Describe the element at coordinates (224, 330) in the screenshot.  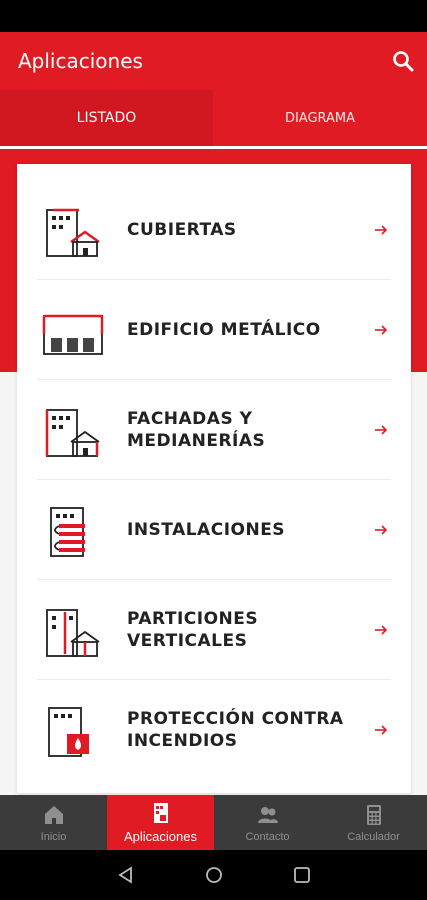
I see `list-item-label: EDIFICIO METÁLICO` at that location.